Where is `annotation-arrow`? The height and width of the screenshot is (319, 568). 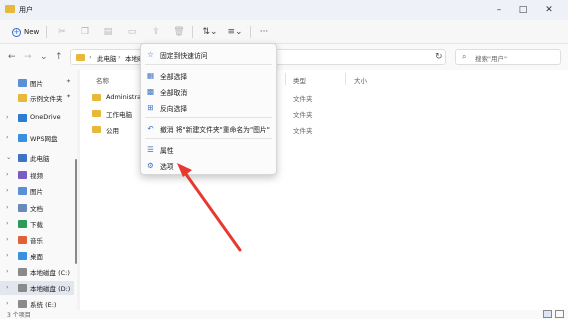
annotation-arrow is located at coordinates (209, 207).